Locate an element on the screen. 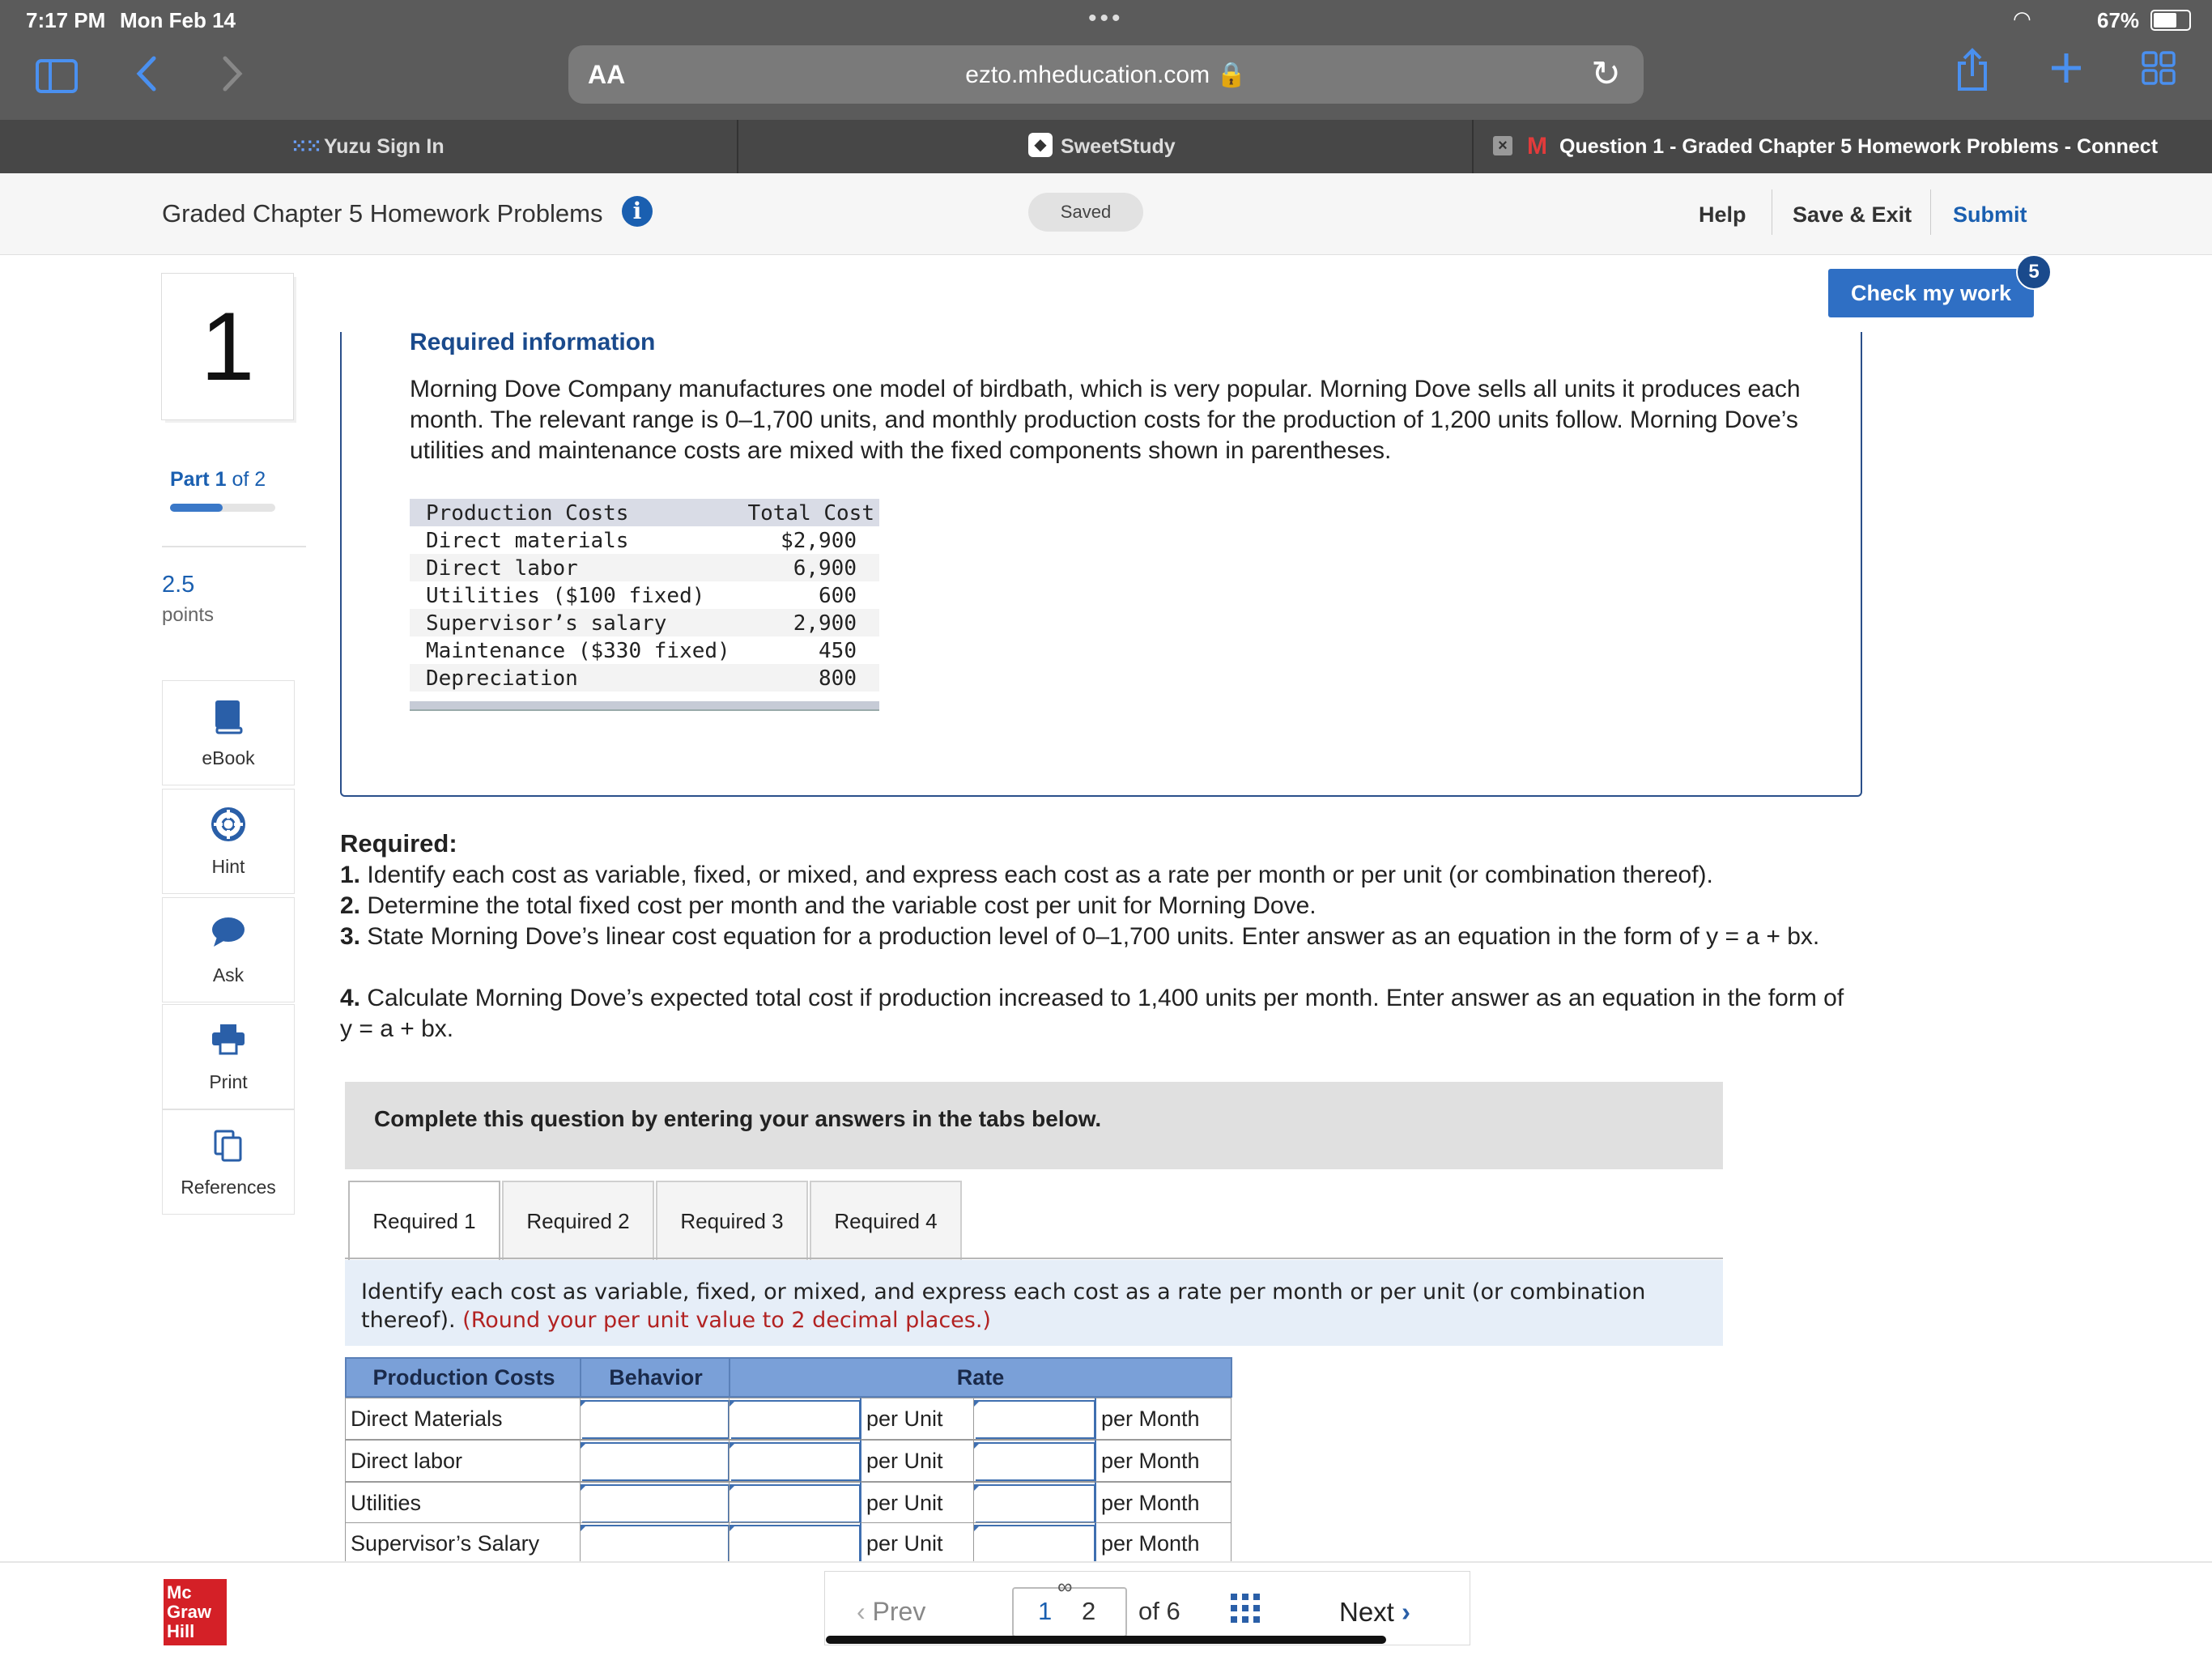  save-exit-button: Save & Exit is located at coordinates (1853, 215).